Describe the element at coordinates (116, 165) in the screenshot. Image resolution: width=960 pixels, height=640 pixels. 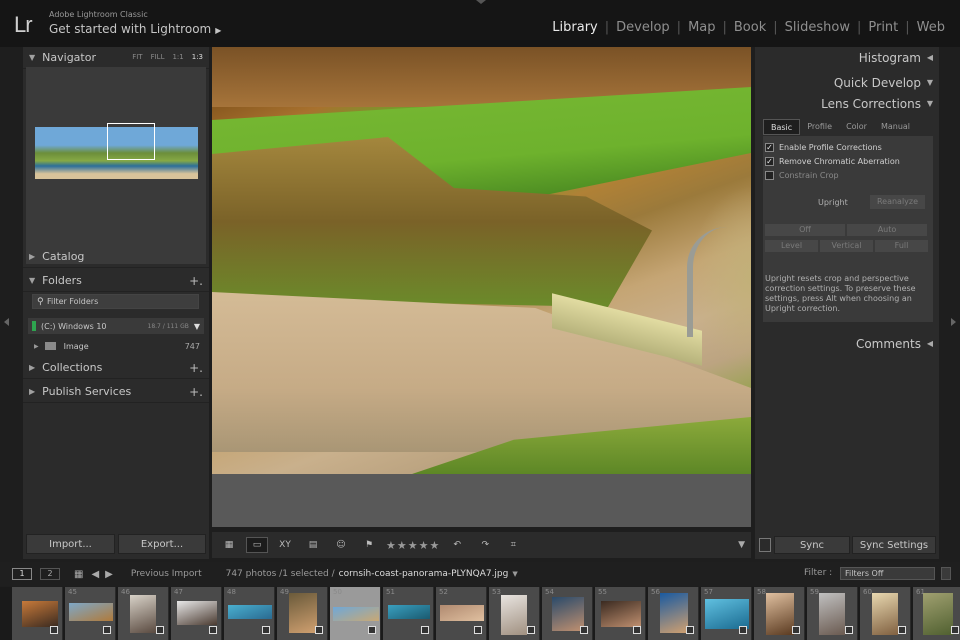
I see `navigator-preview` at that location.